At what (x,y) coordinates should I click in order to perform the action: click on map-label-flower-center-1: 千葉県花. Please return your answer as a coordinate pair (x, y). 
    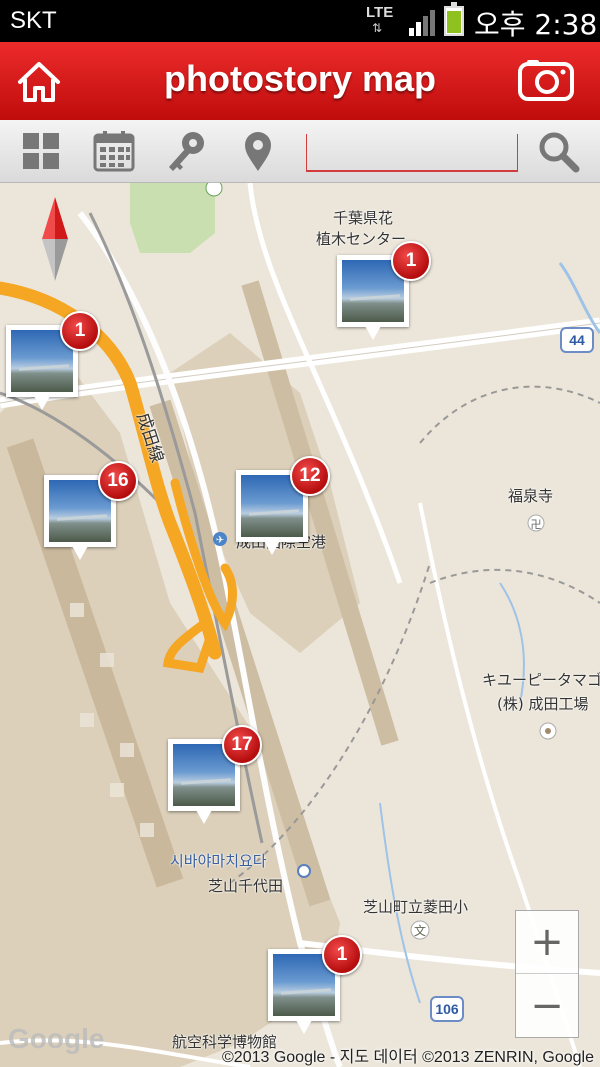
    Looking at the image, I should click on (363, 218).